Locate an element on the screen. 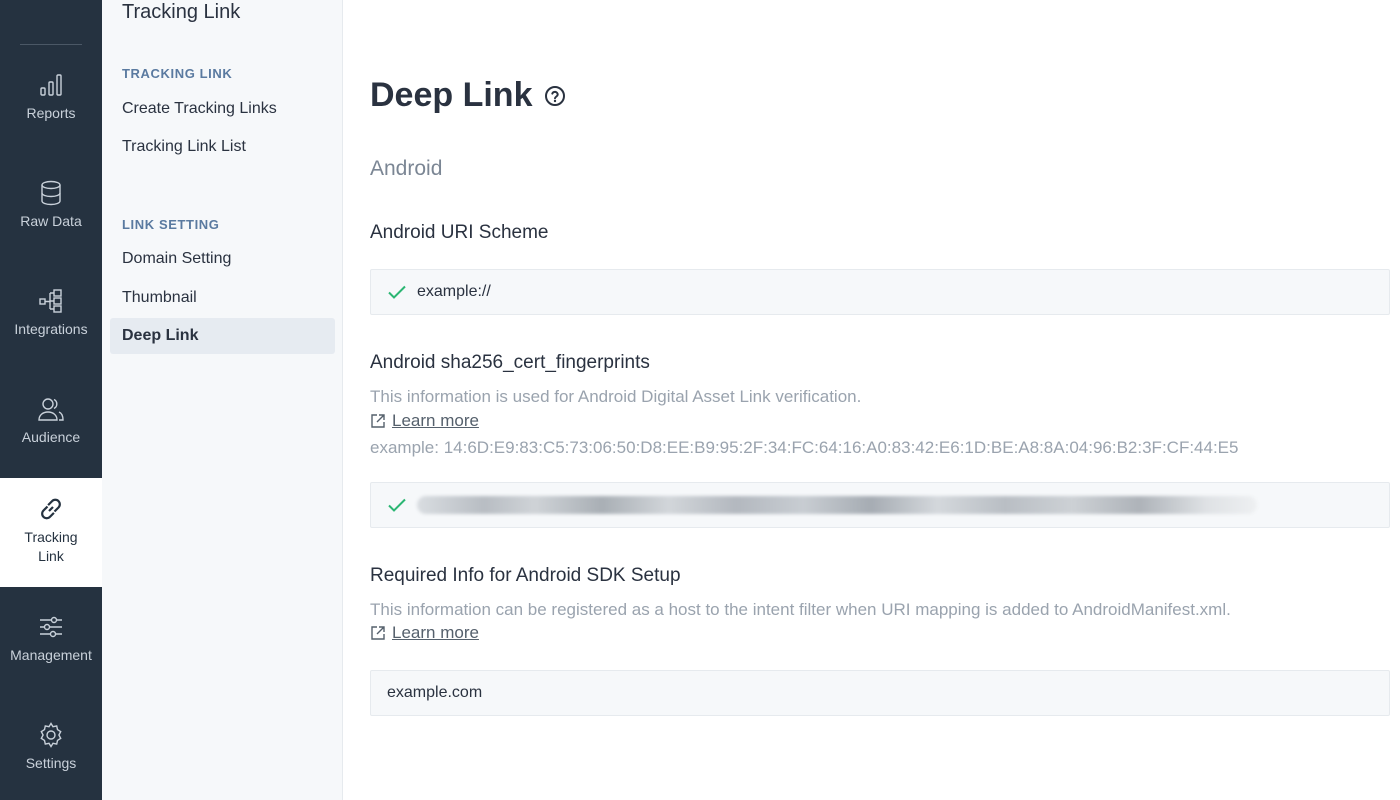 The height and width of the screenshot is (800, 1400). blurred-fingerprint-value is located at coordinates (837, 505).